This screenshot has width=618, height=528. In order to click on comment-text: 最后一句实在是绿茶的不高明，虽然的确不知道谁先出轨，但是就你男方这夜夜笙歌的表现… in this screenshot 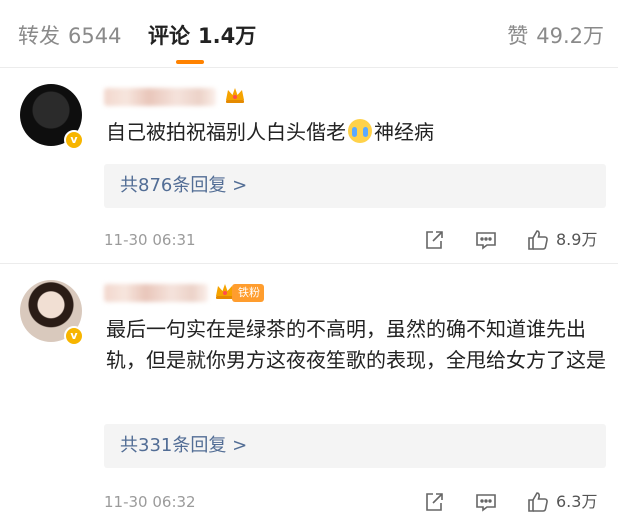, I will do `click(356, 344)`.